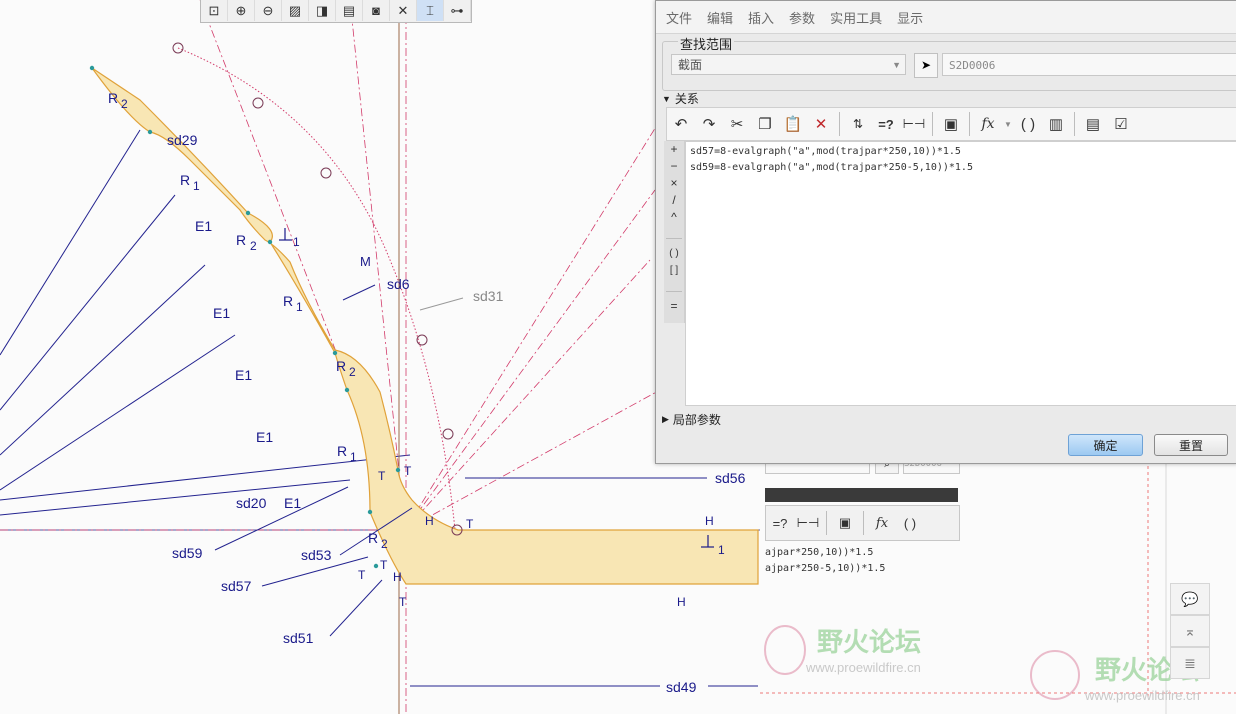 The height and width of the screenshot is (714, 1236). What do you see at coordinates (709, 124) in the screenshot?
I see `redo-icon: ↷` at bounding box center [709, 124].